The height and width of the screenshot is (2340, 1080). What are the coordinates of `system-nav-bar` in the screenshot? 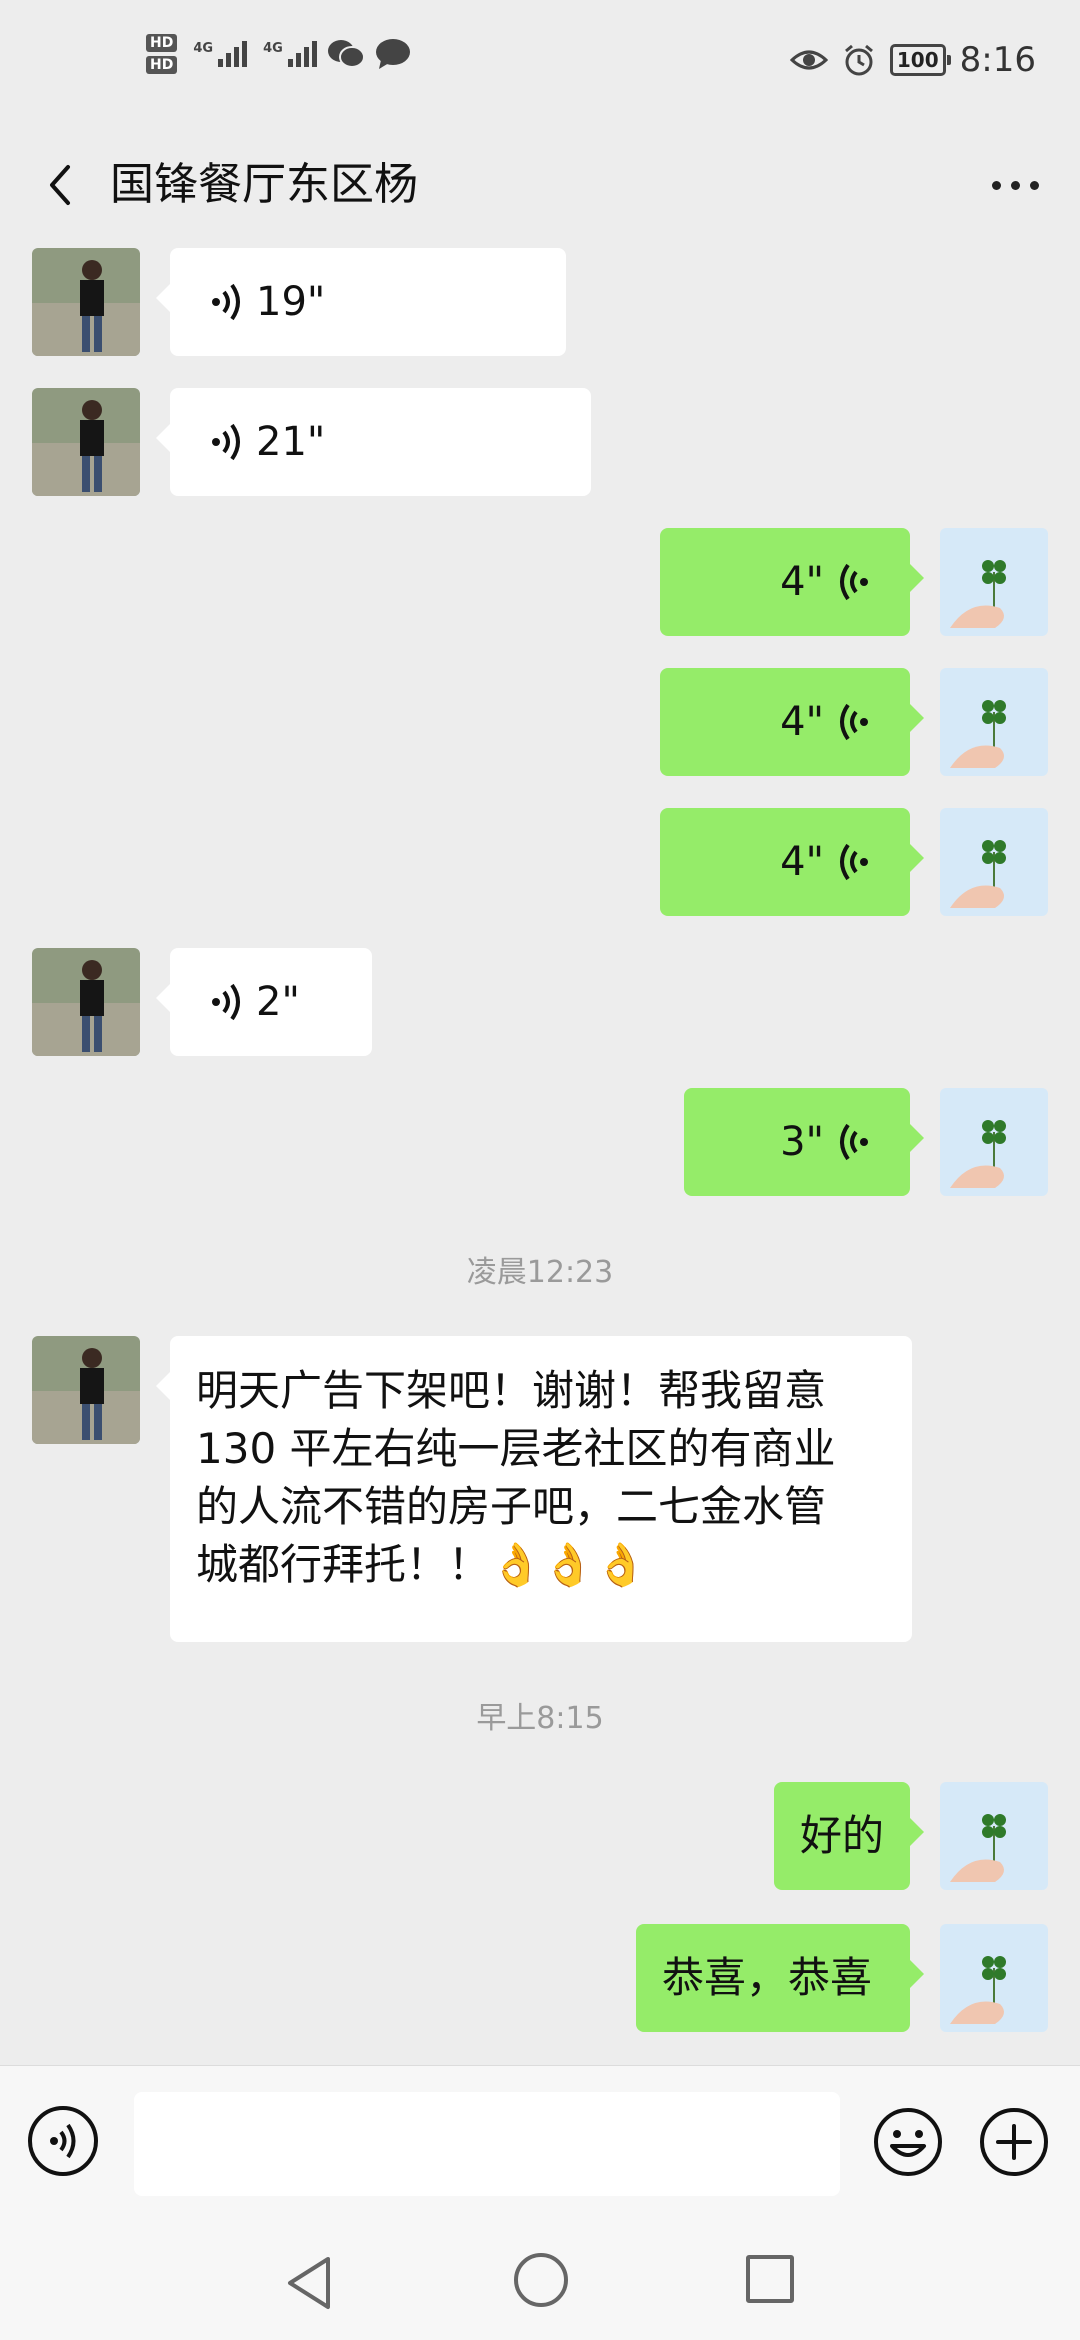 It's located at (540, 2282).